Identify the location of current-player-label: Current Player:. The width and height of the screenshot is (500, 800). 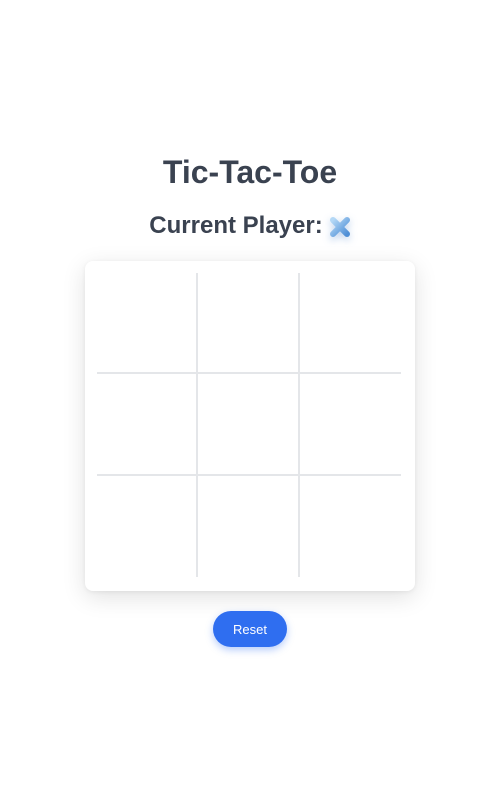
(236, 225).